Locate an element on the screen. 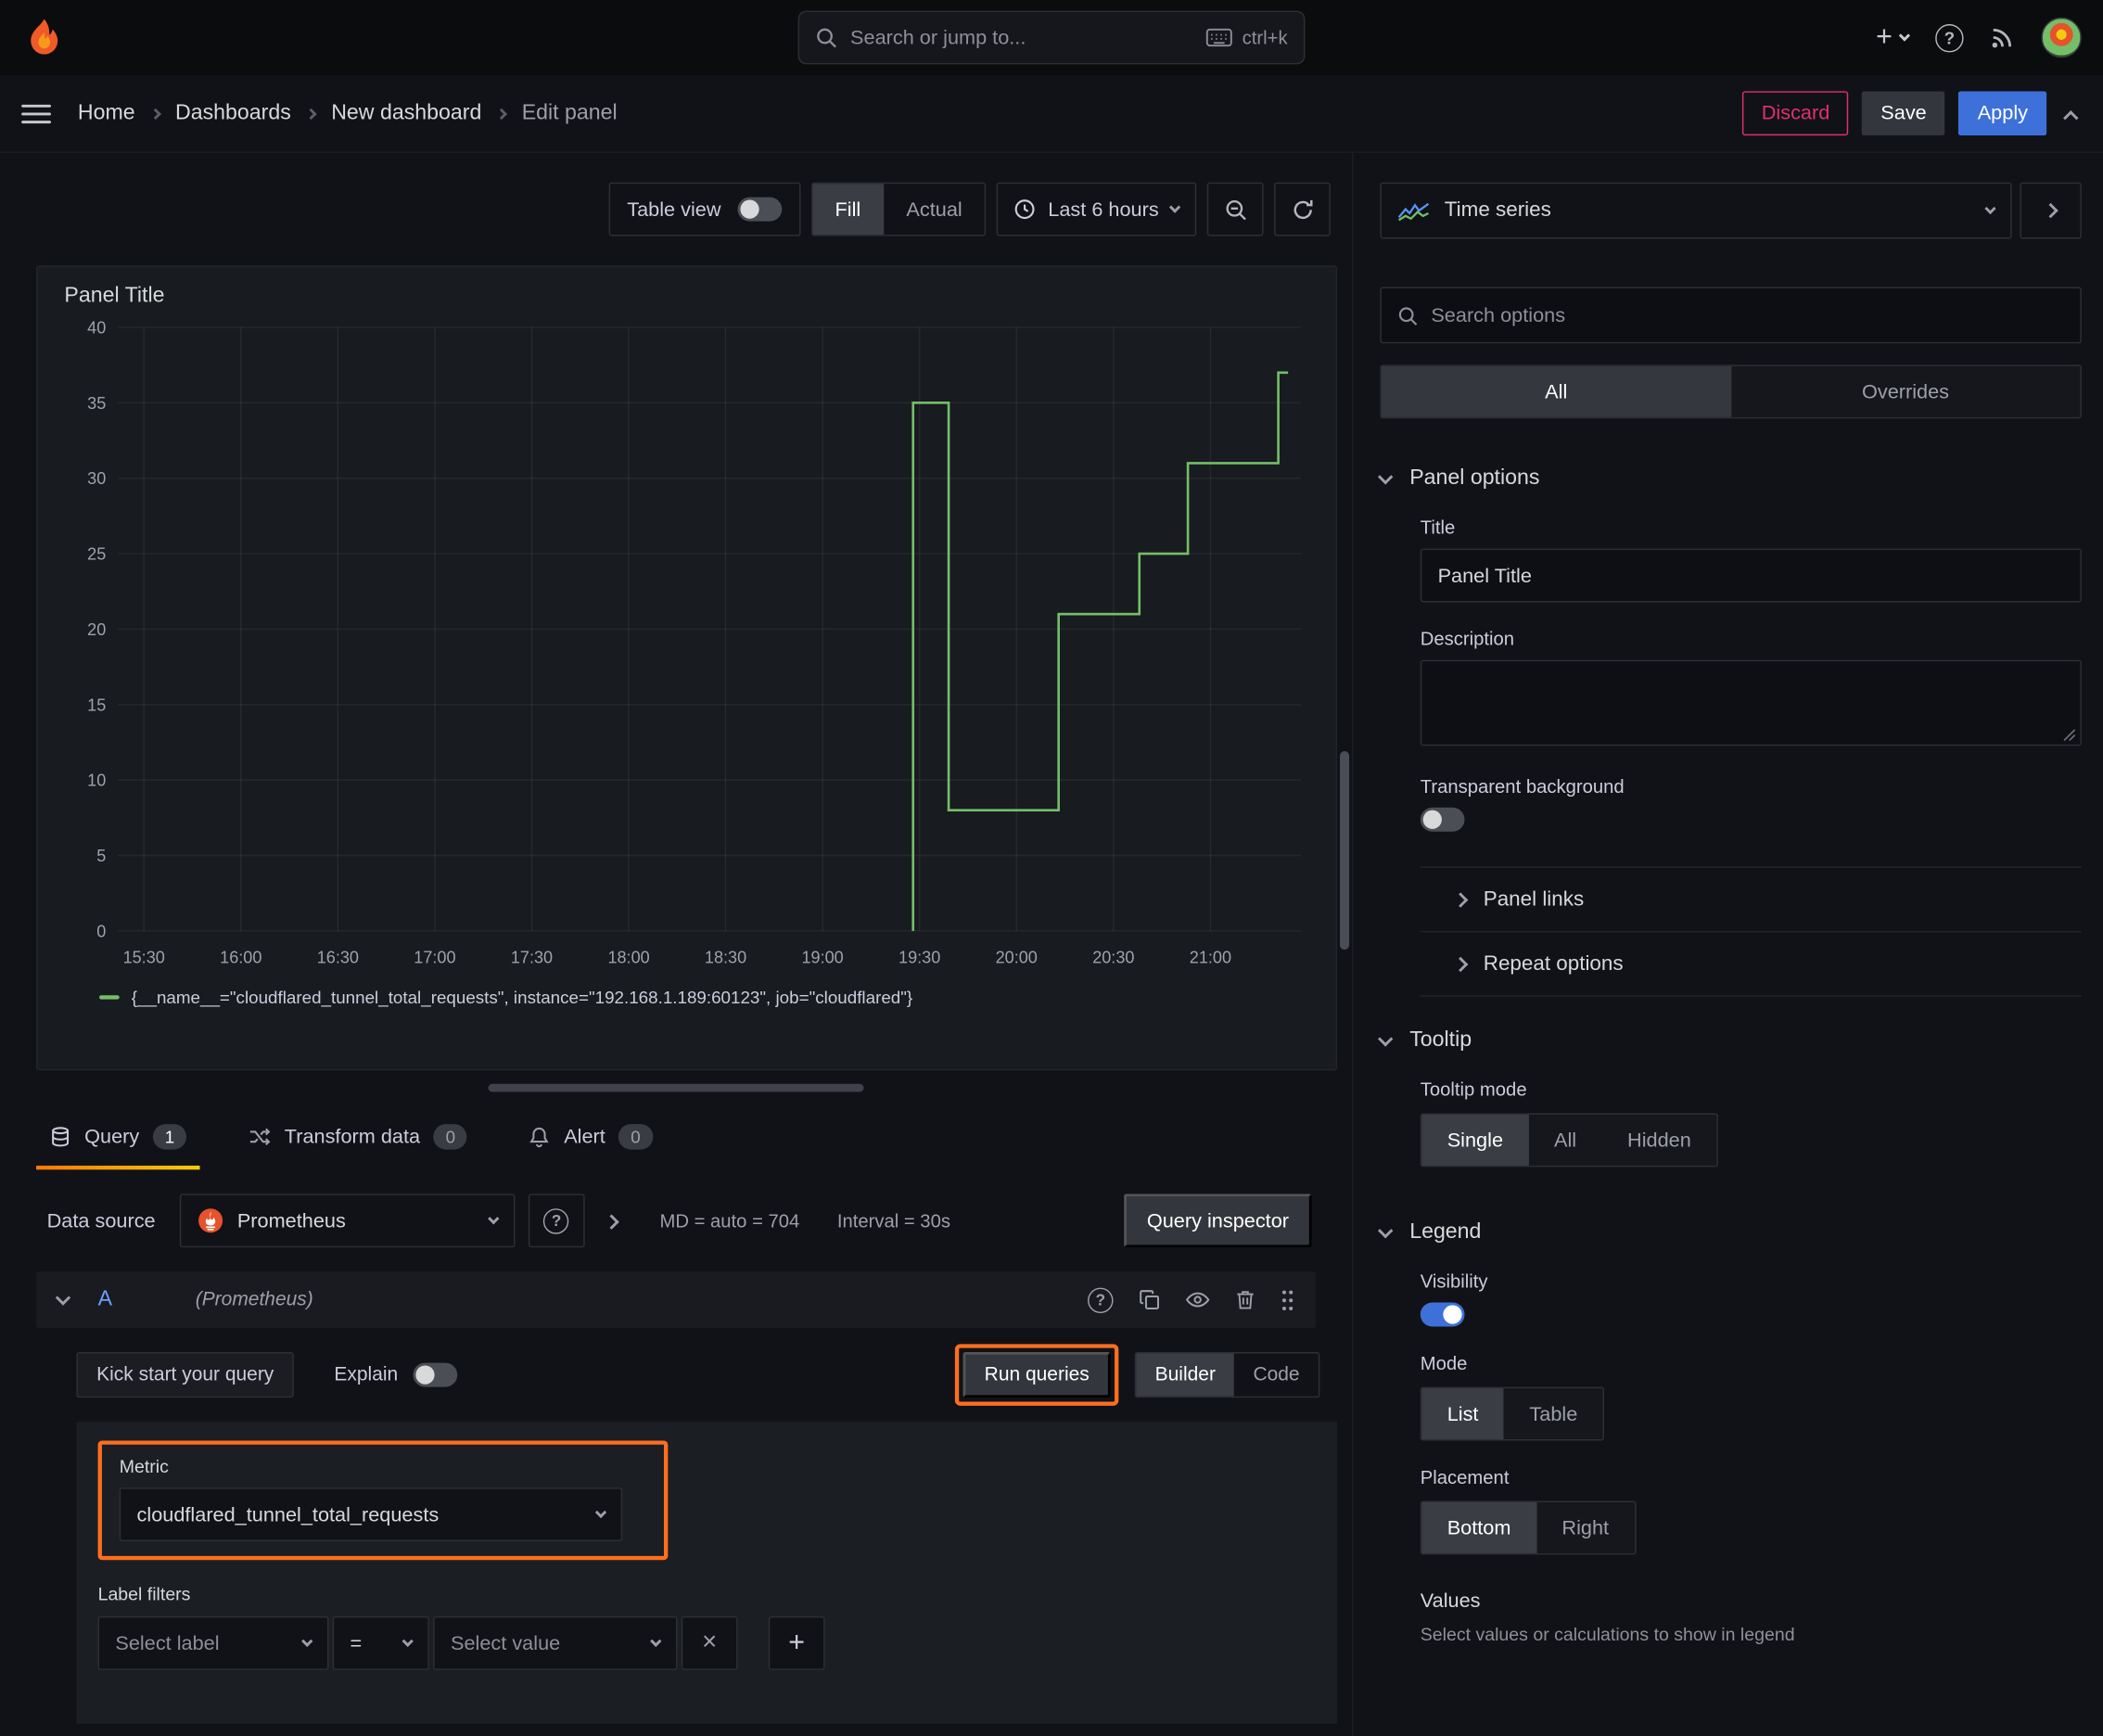 This screenshot has width=2103, height=1736. panel-resize-handle is located at coordinates (676, 1087).